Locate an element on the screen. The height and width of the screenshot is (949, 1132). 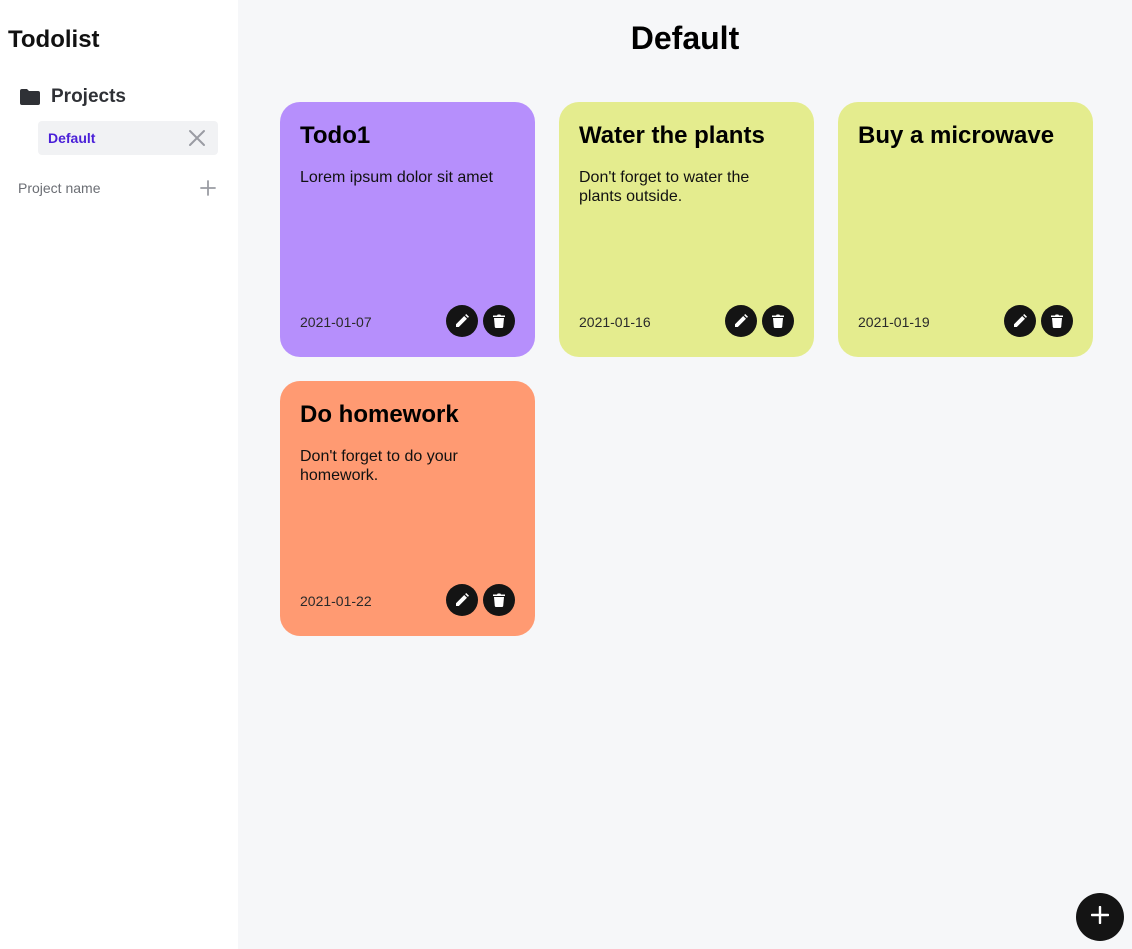
new-project-row is located at coordinates (117, 188).